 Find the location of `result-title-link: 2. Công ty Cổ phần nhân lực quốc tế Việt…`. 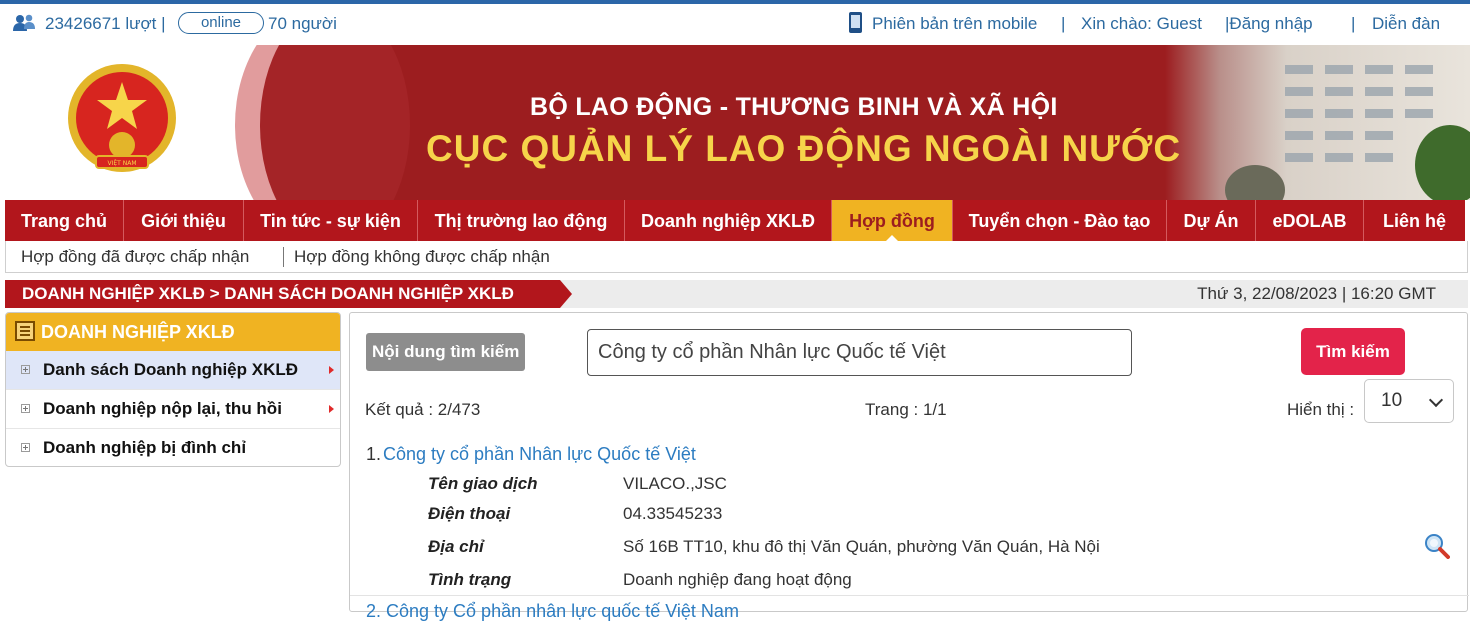

result-title-link: 2. Công ty Cổ phần nhân lực quốc tế Việt… is located at coordinates (552, 611).